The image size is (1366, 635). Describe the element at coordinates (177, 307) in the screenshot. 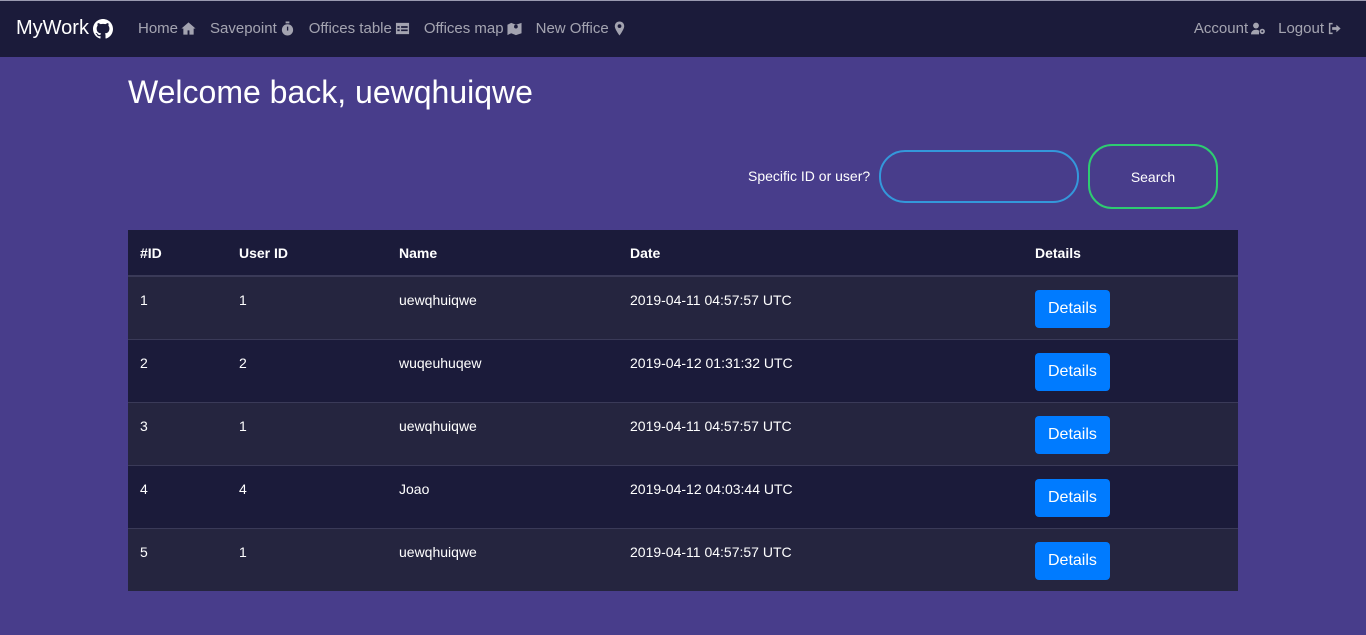

I see `cell-id: 1` at that location.